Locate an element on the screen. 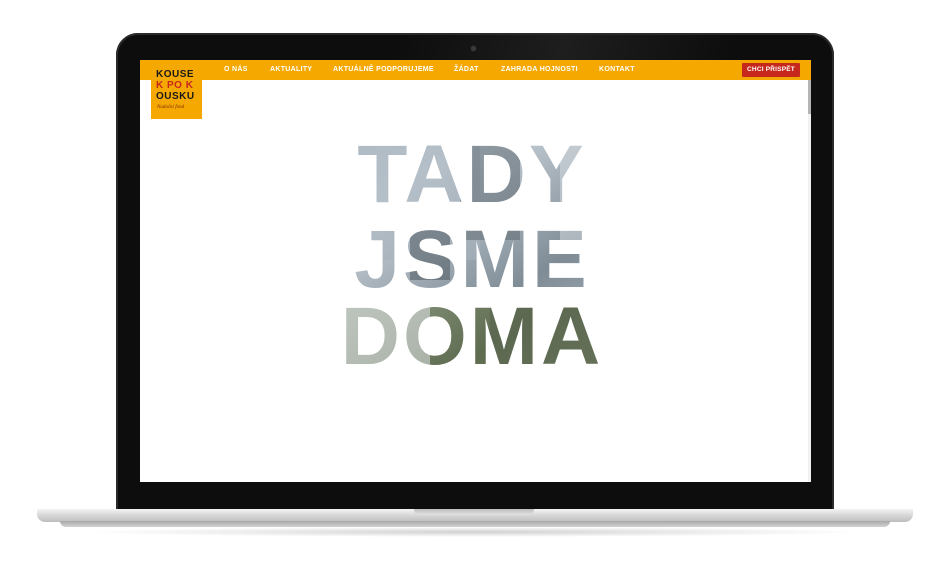  scrollbar-track is located at coordinates (809, 281).